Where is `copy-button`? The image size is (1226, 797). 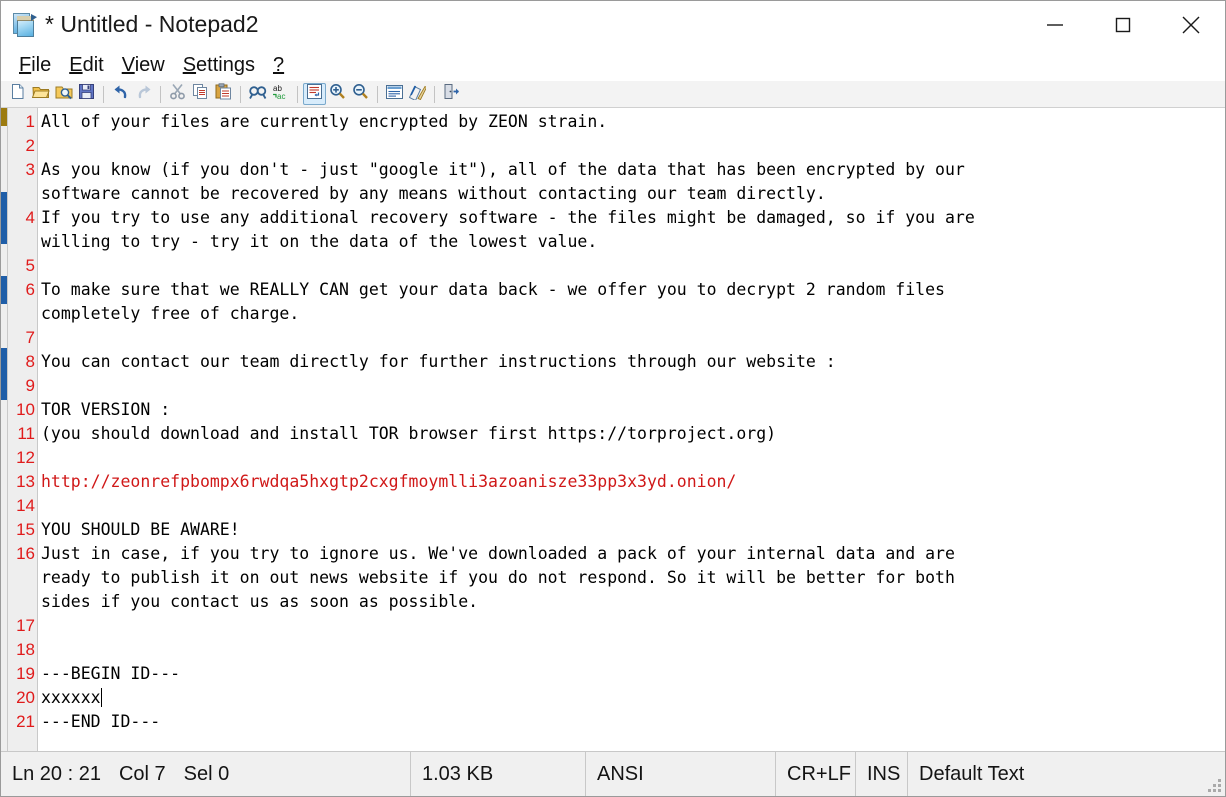
copy-button is located at coordinates (200, 94).